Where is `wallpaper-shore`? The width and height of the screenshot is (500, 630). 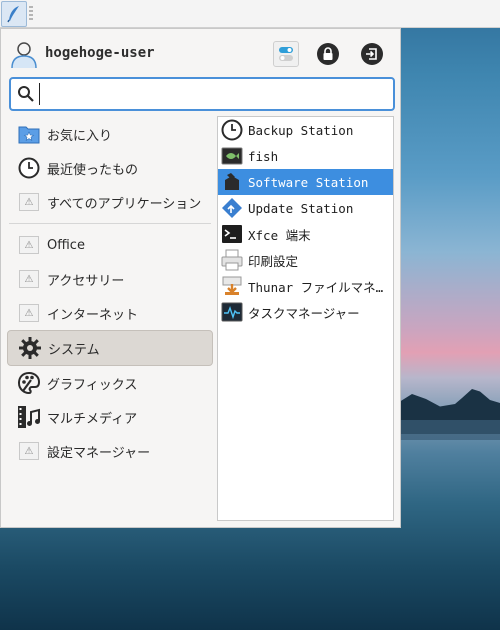
wallpaper-shore is located at coordinates (450, 430).